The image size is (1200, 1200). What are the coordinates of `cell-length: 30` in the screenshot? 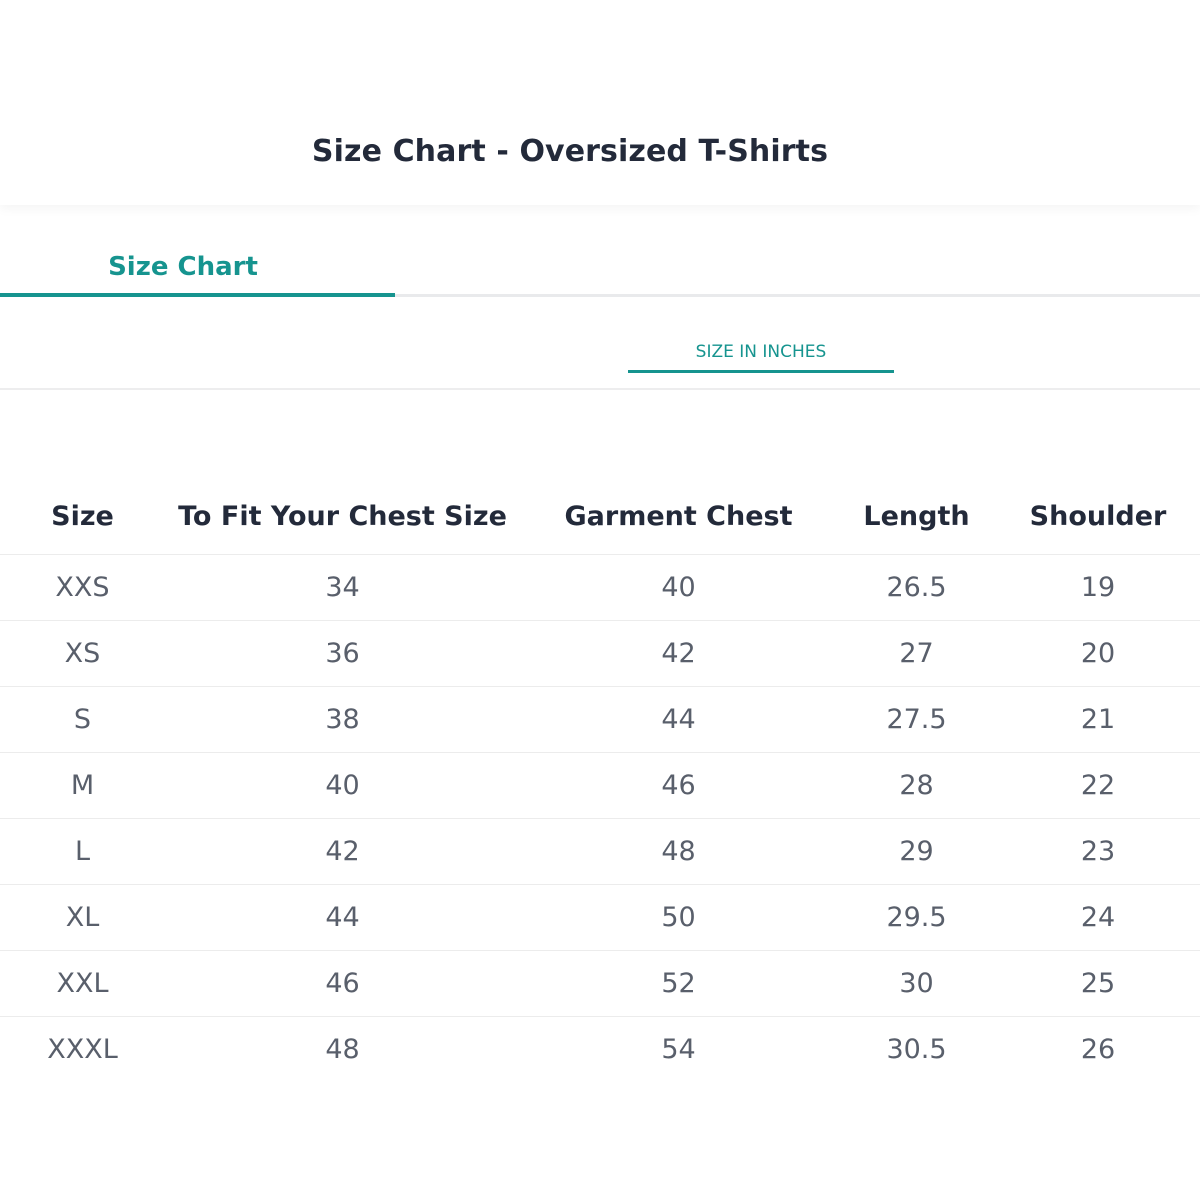 It's located at (916, 983).